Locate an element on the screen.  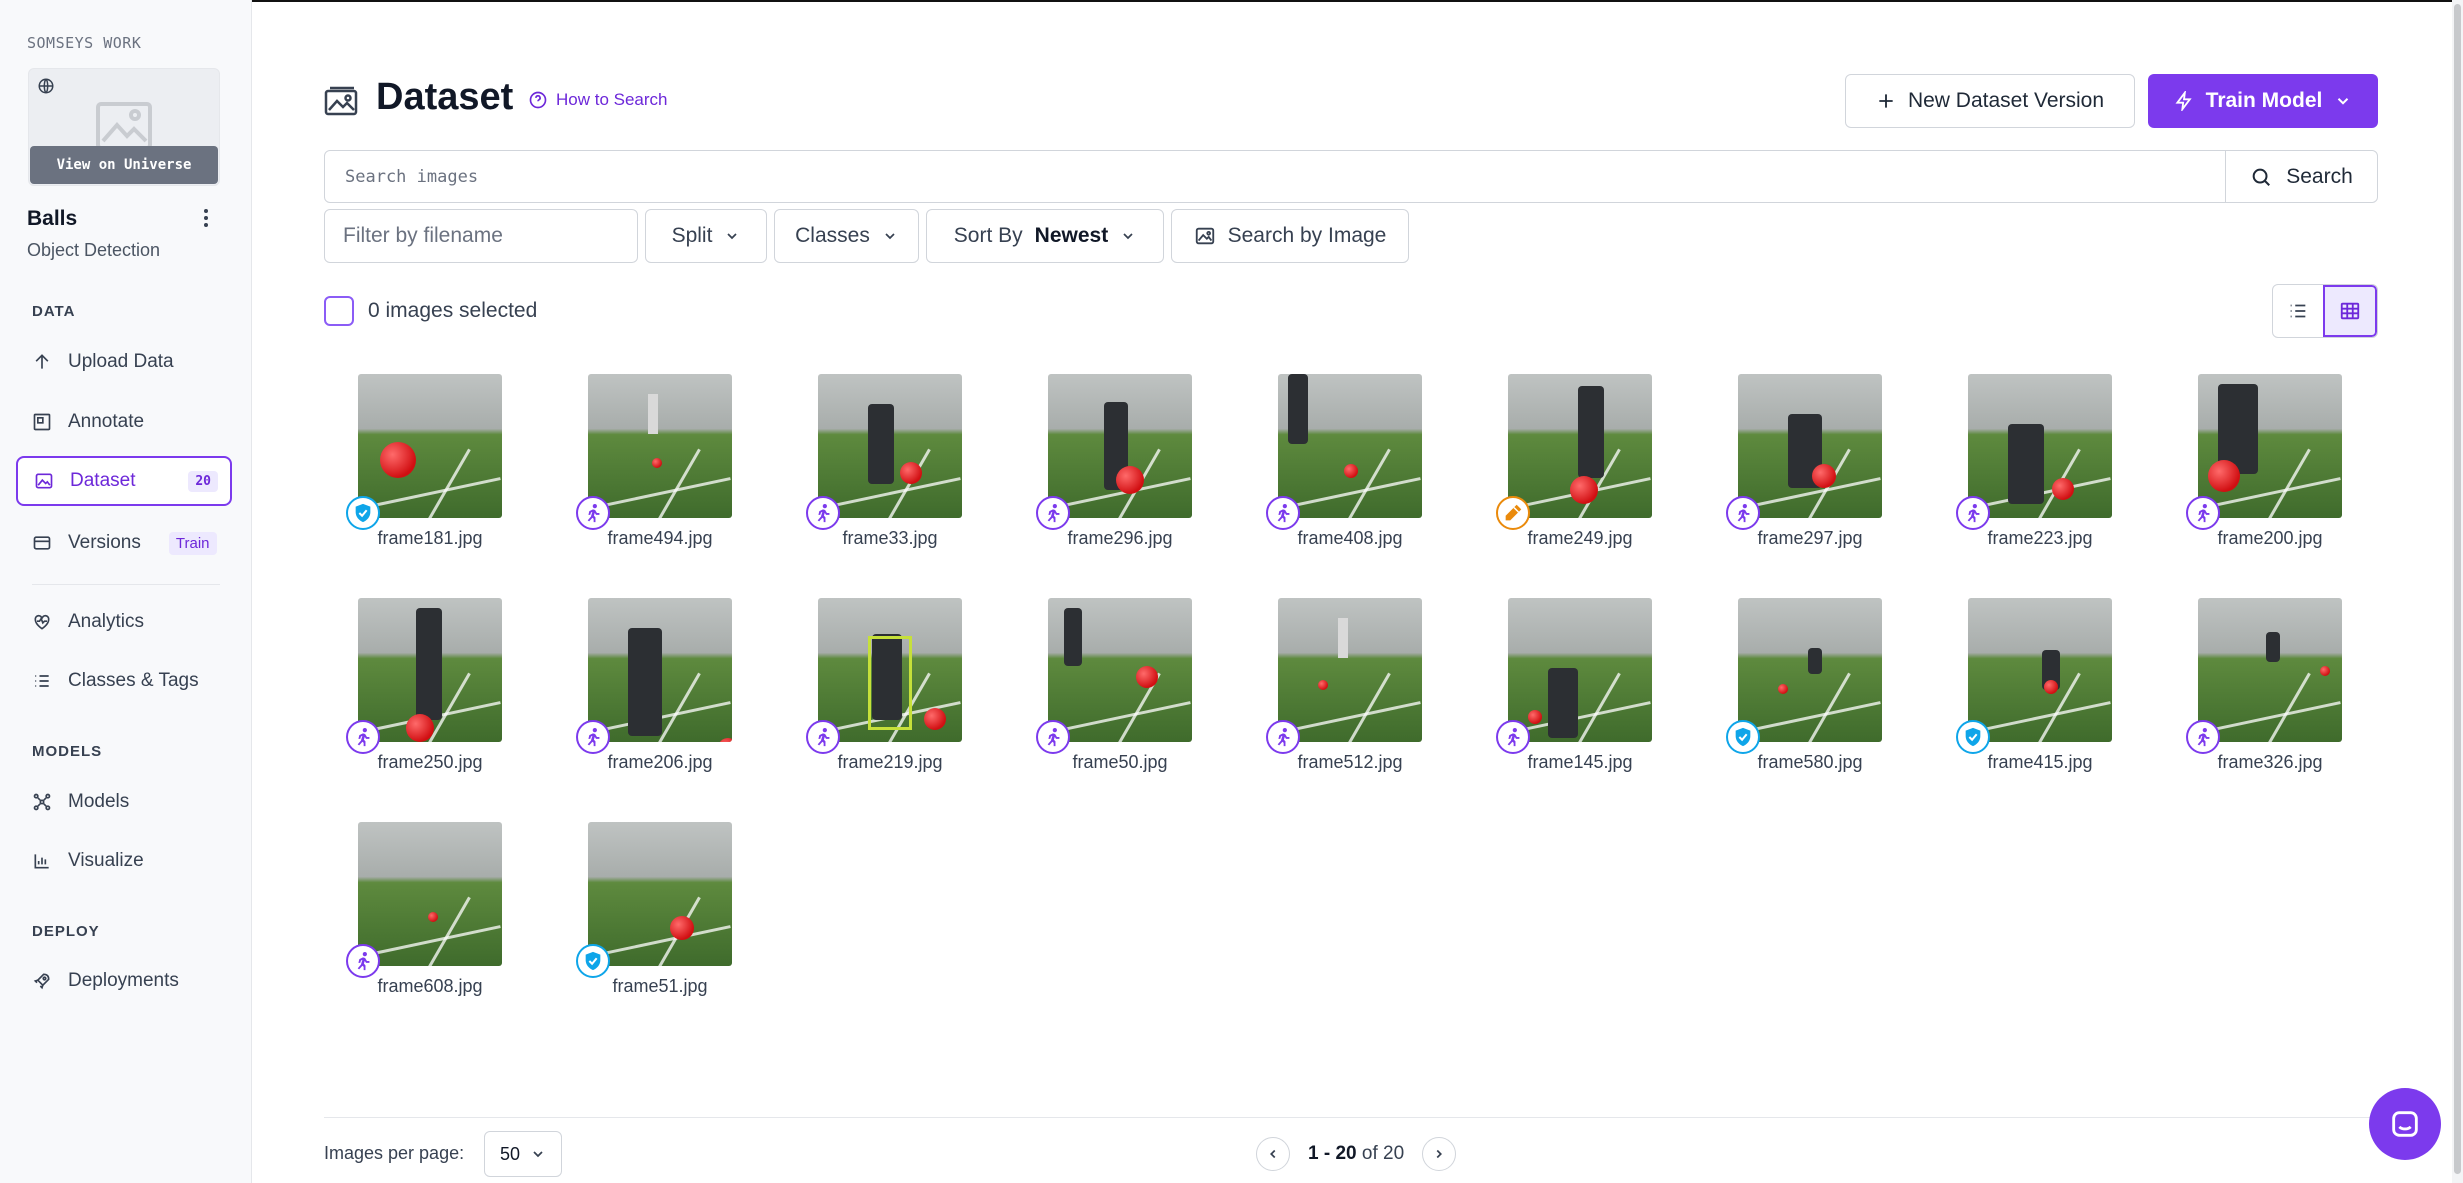
image-card: frame494.jpg is located at coordinates (659, 464).